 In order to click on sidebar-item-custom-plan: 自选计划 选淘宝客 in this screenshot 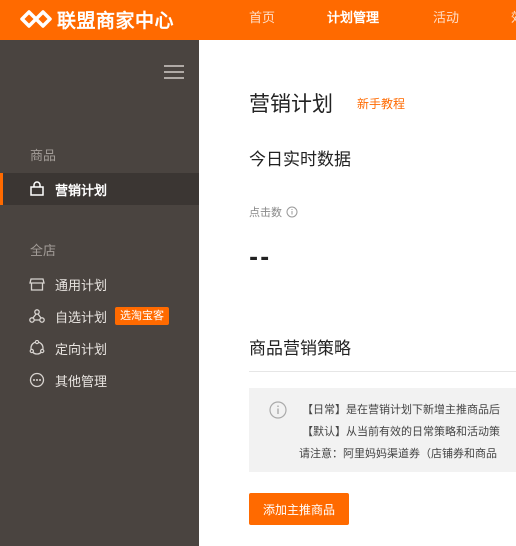, I will do `click(99, 316)`.